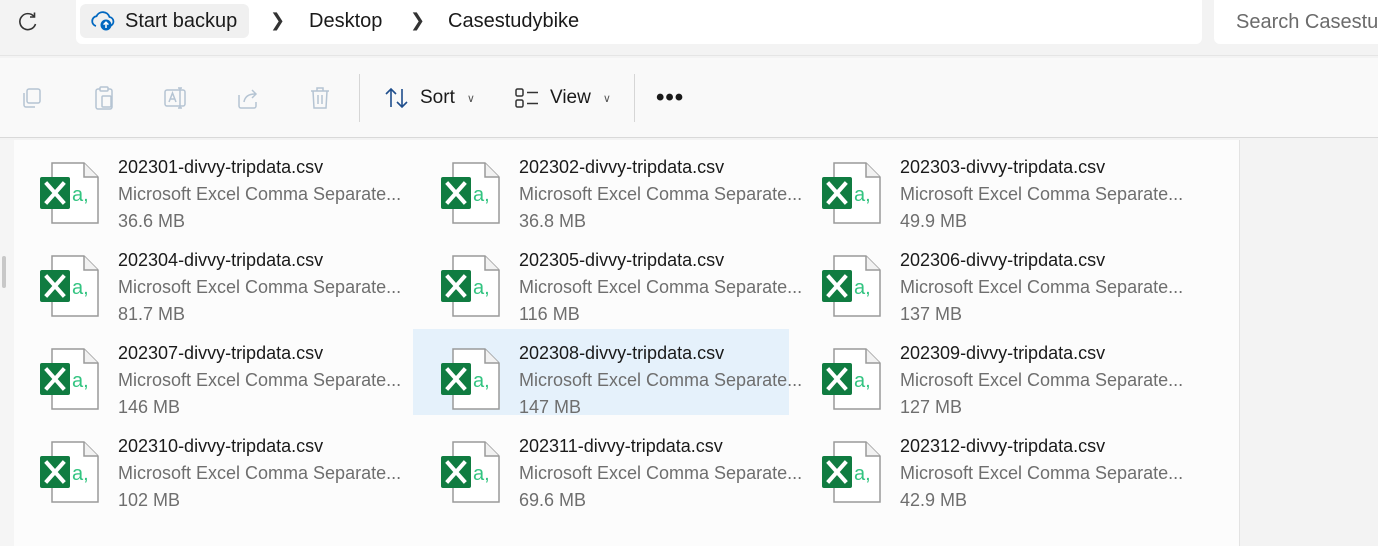 The image size is (1378, 546). I want to click on copy-button, so click(32, 98).